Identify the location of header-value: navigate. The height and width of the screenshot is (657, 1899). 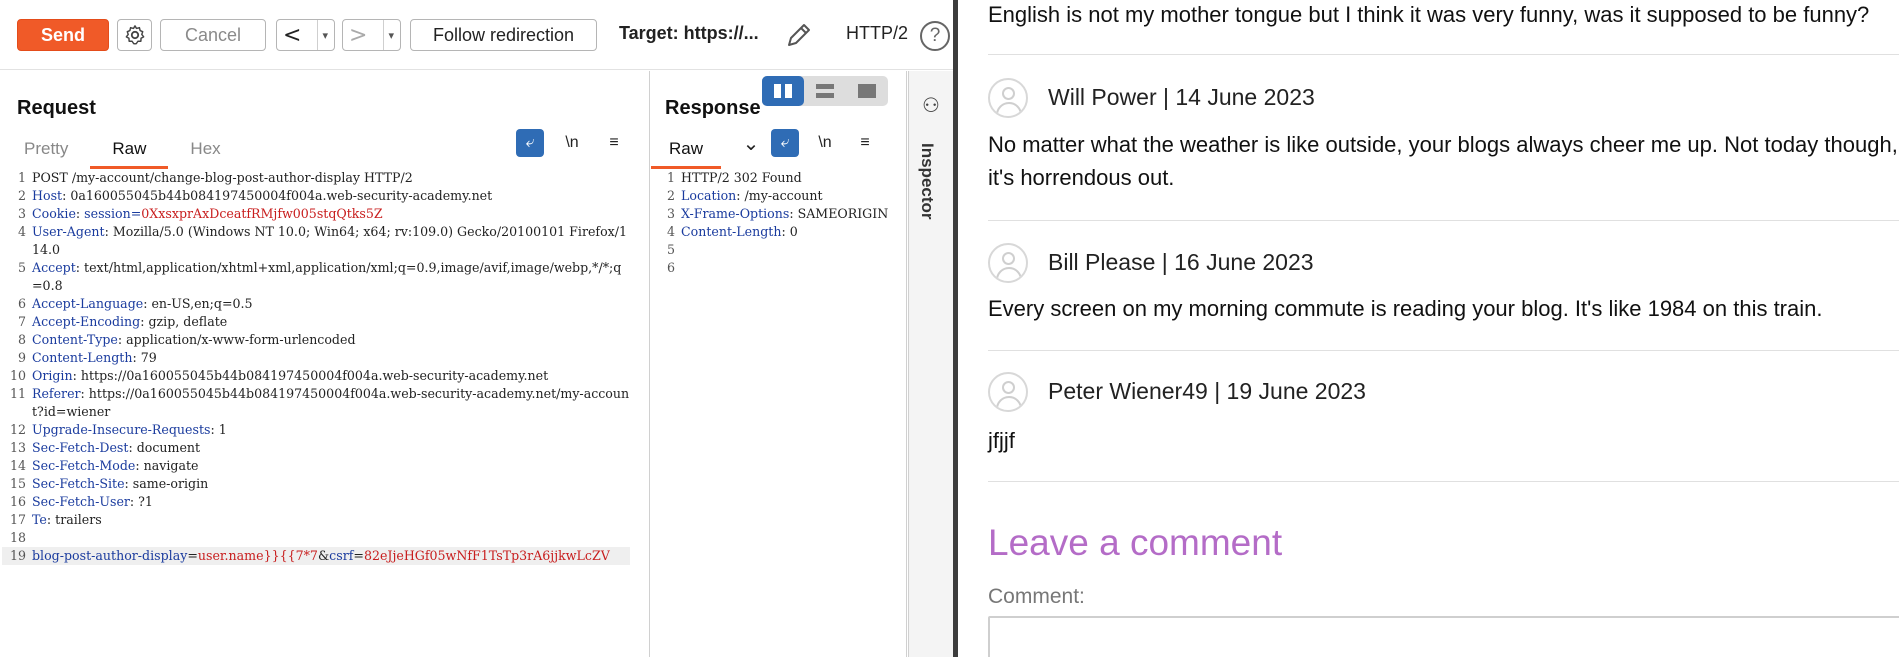
(169, 465).